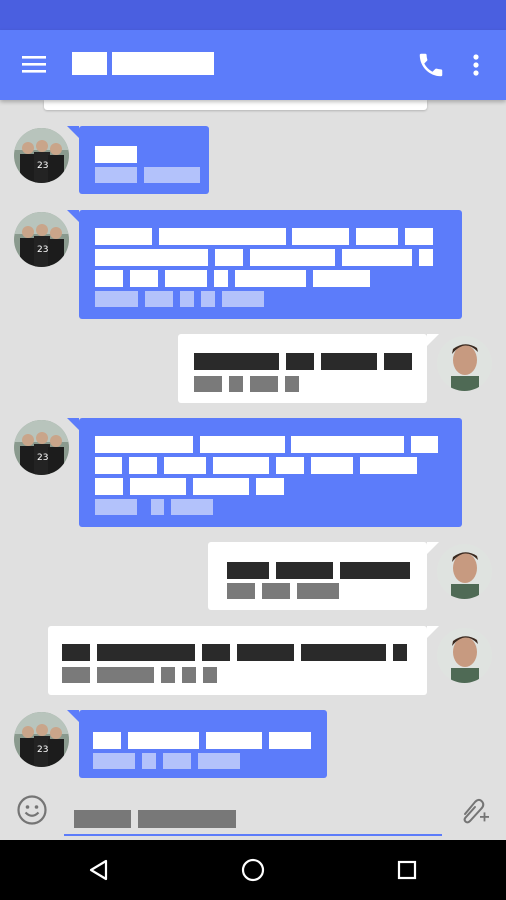  What do you see at coordinates (235, 105) in the screenshot?
I see `previous-message-card` at bounding box center [235, 105].